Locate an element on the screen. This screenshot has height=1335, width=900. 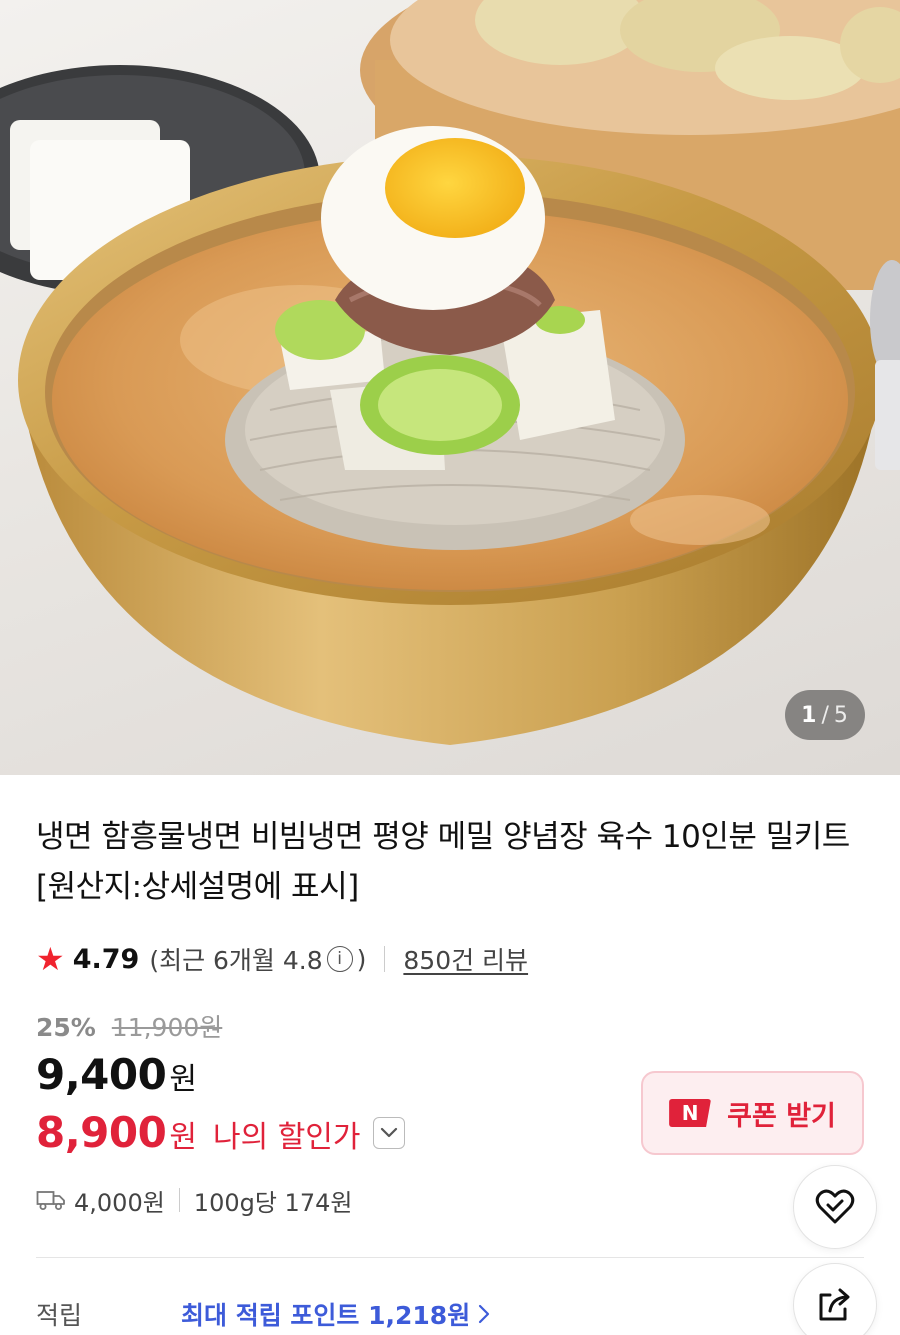
shipping-fee: 4,000원 is located at coordinates (119, 1202).